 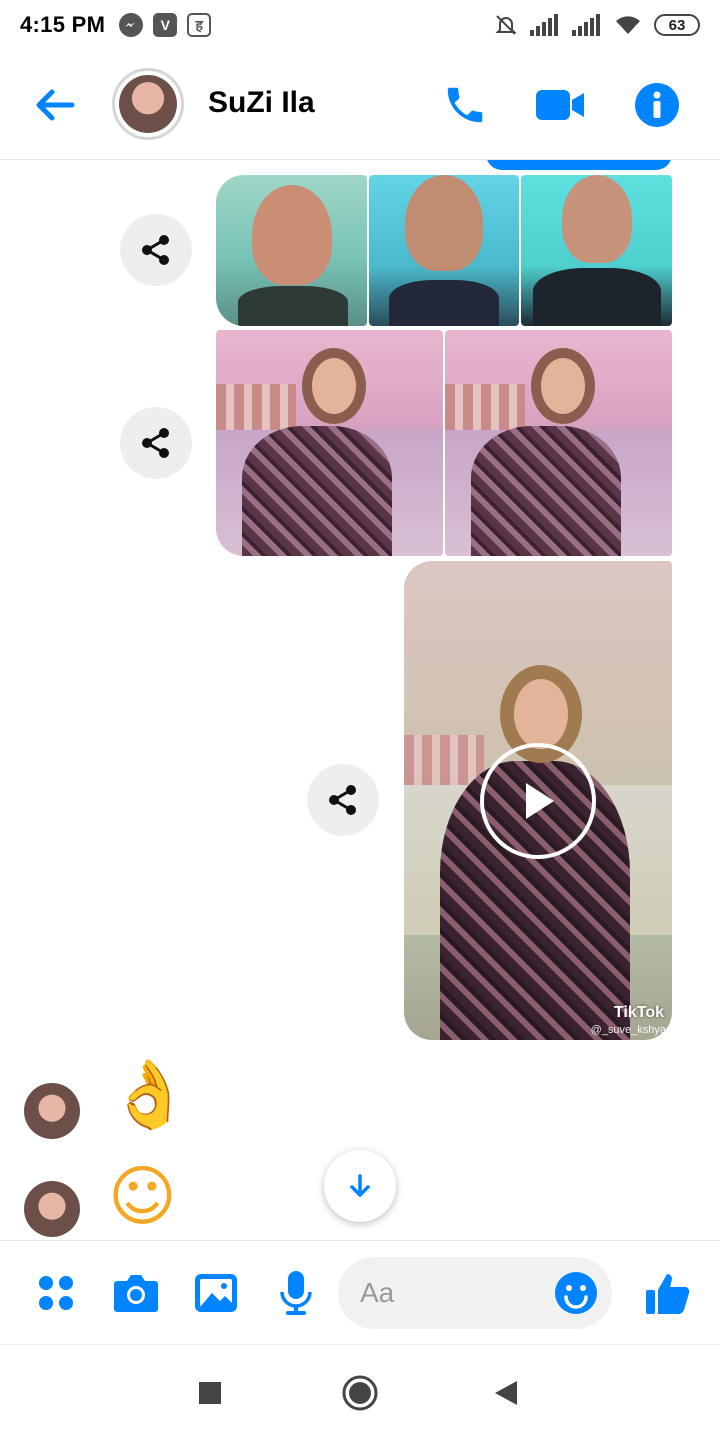 What do you see at coordinates (544, 25) in the screenshot?
I see `signal-1-icon` at bounding box center [544, 25].